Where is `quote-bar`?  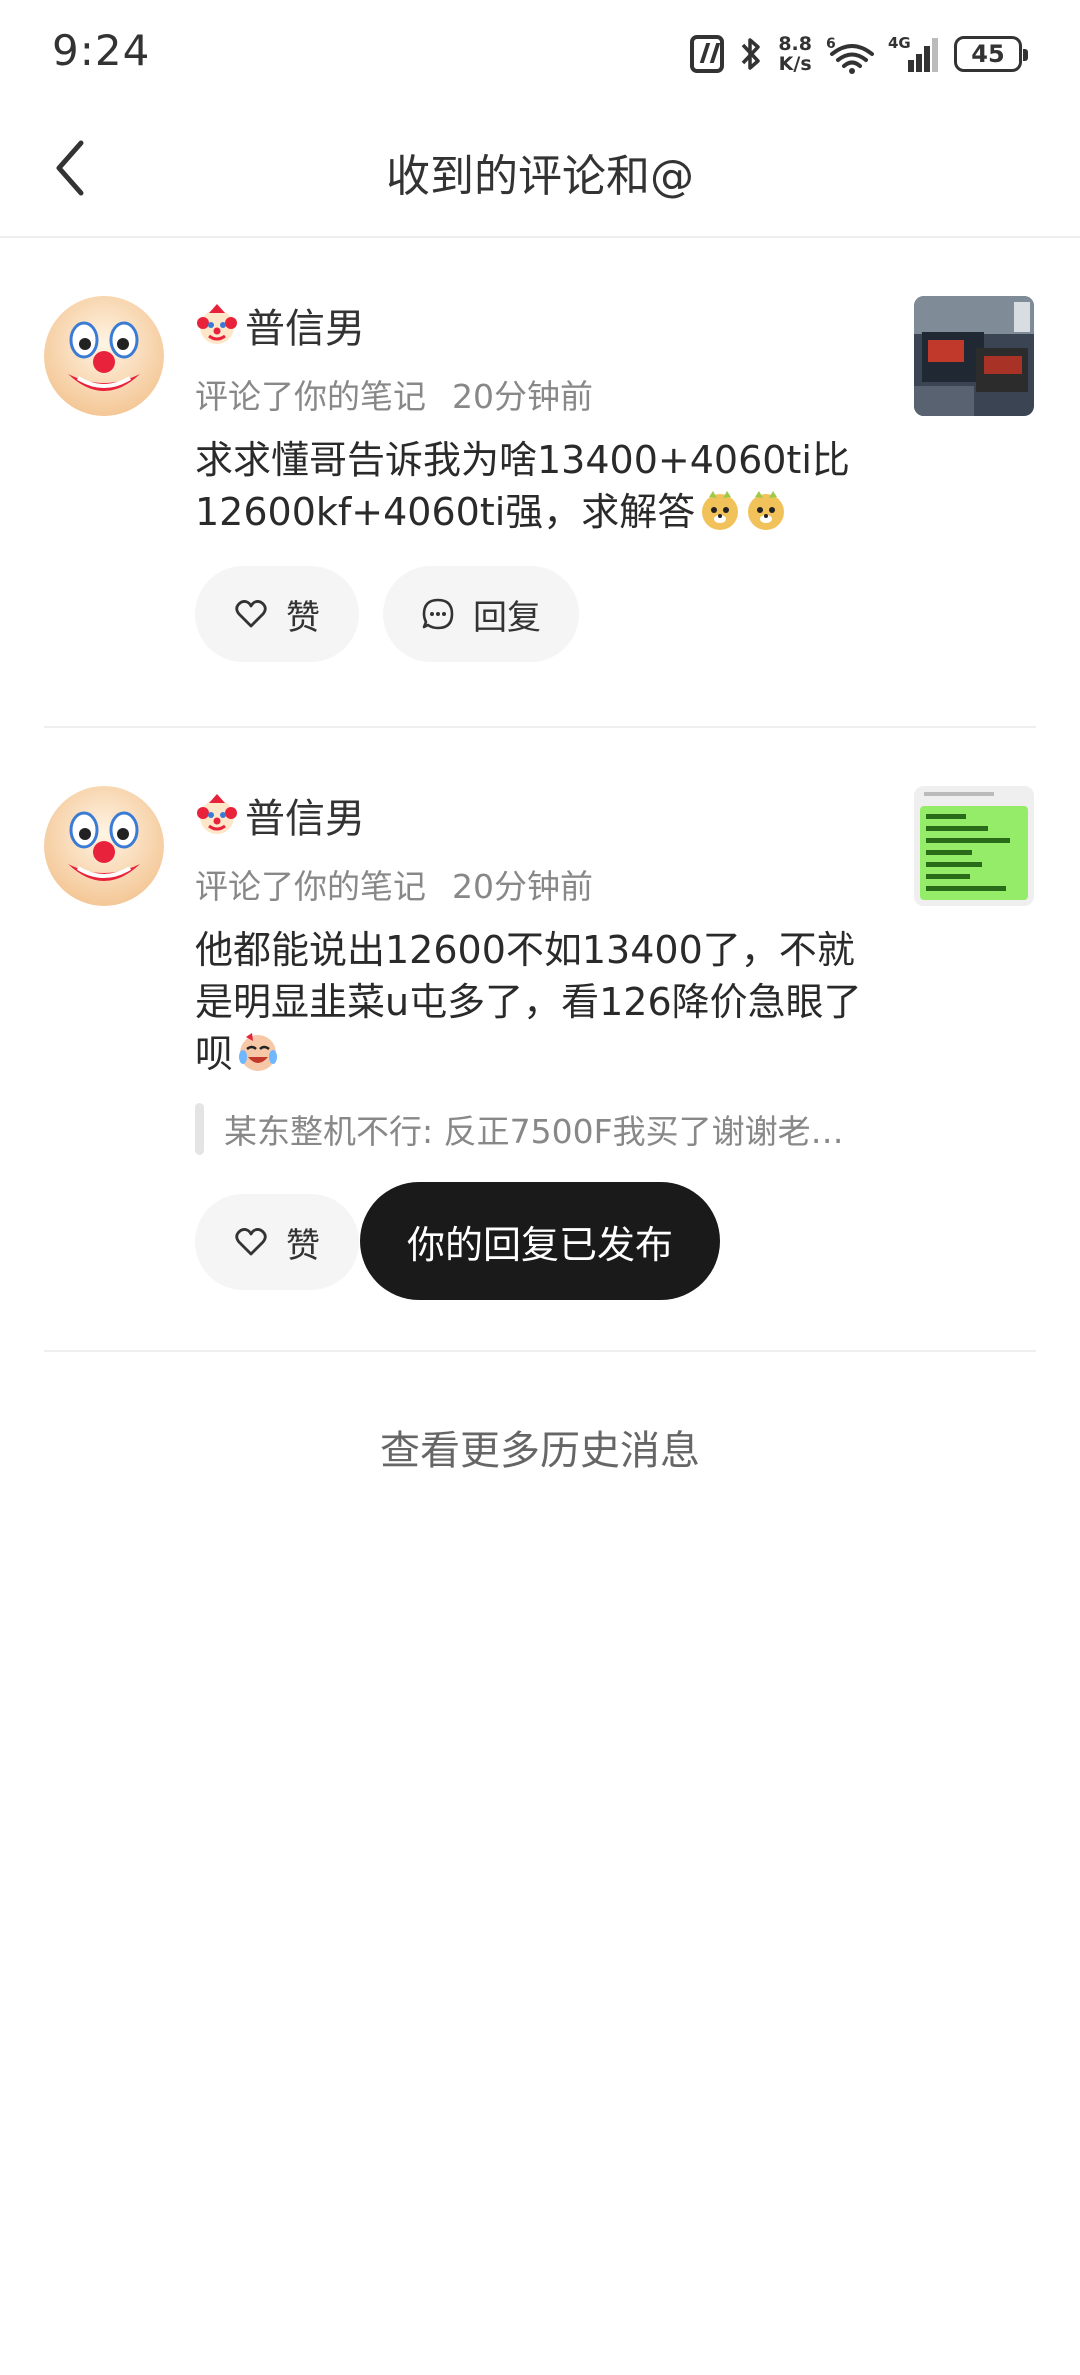
quote-bar is located at coordinates (199, 1129).